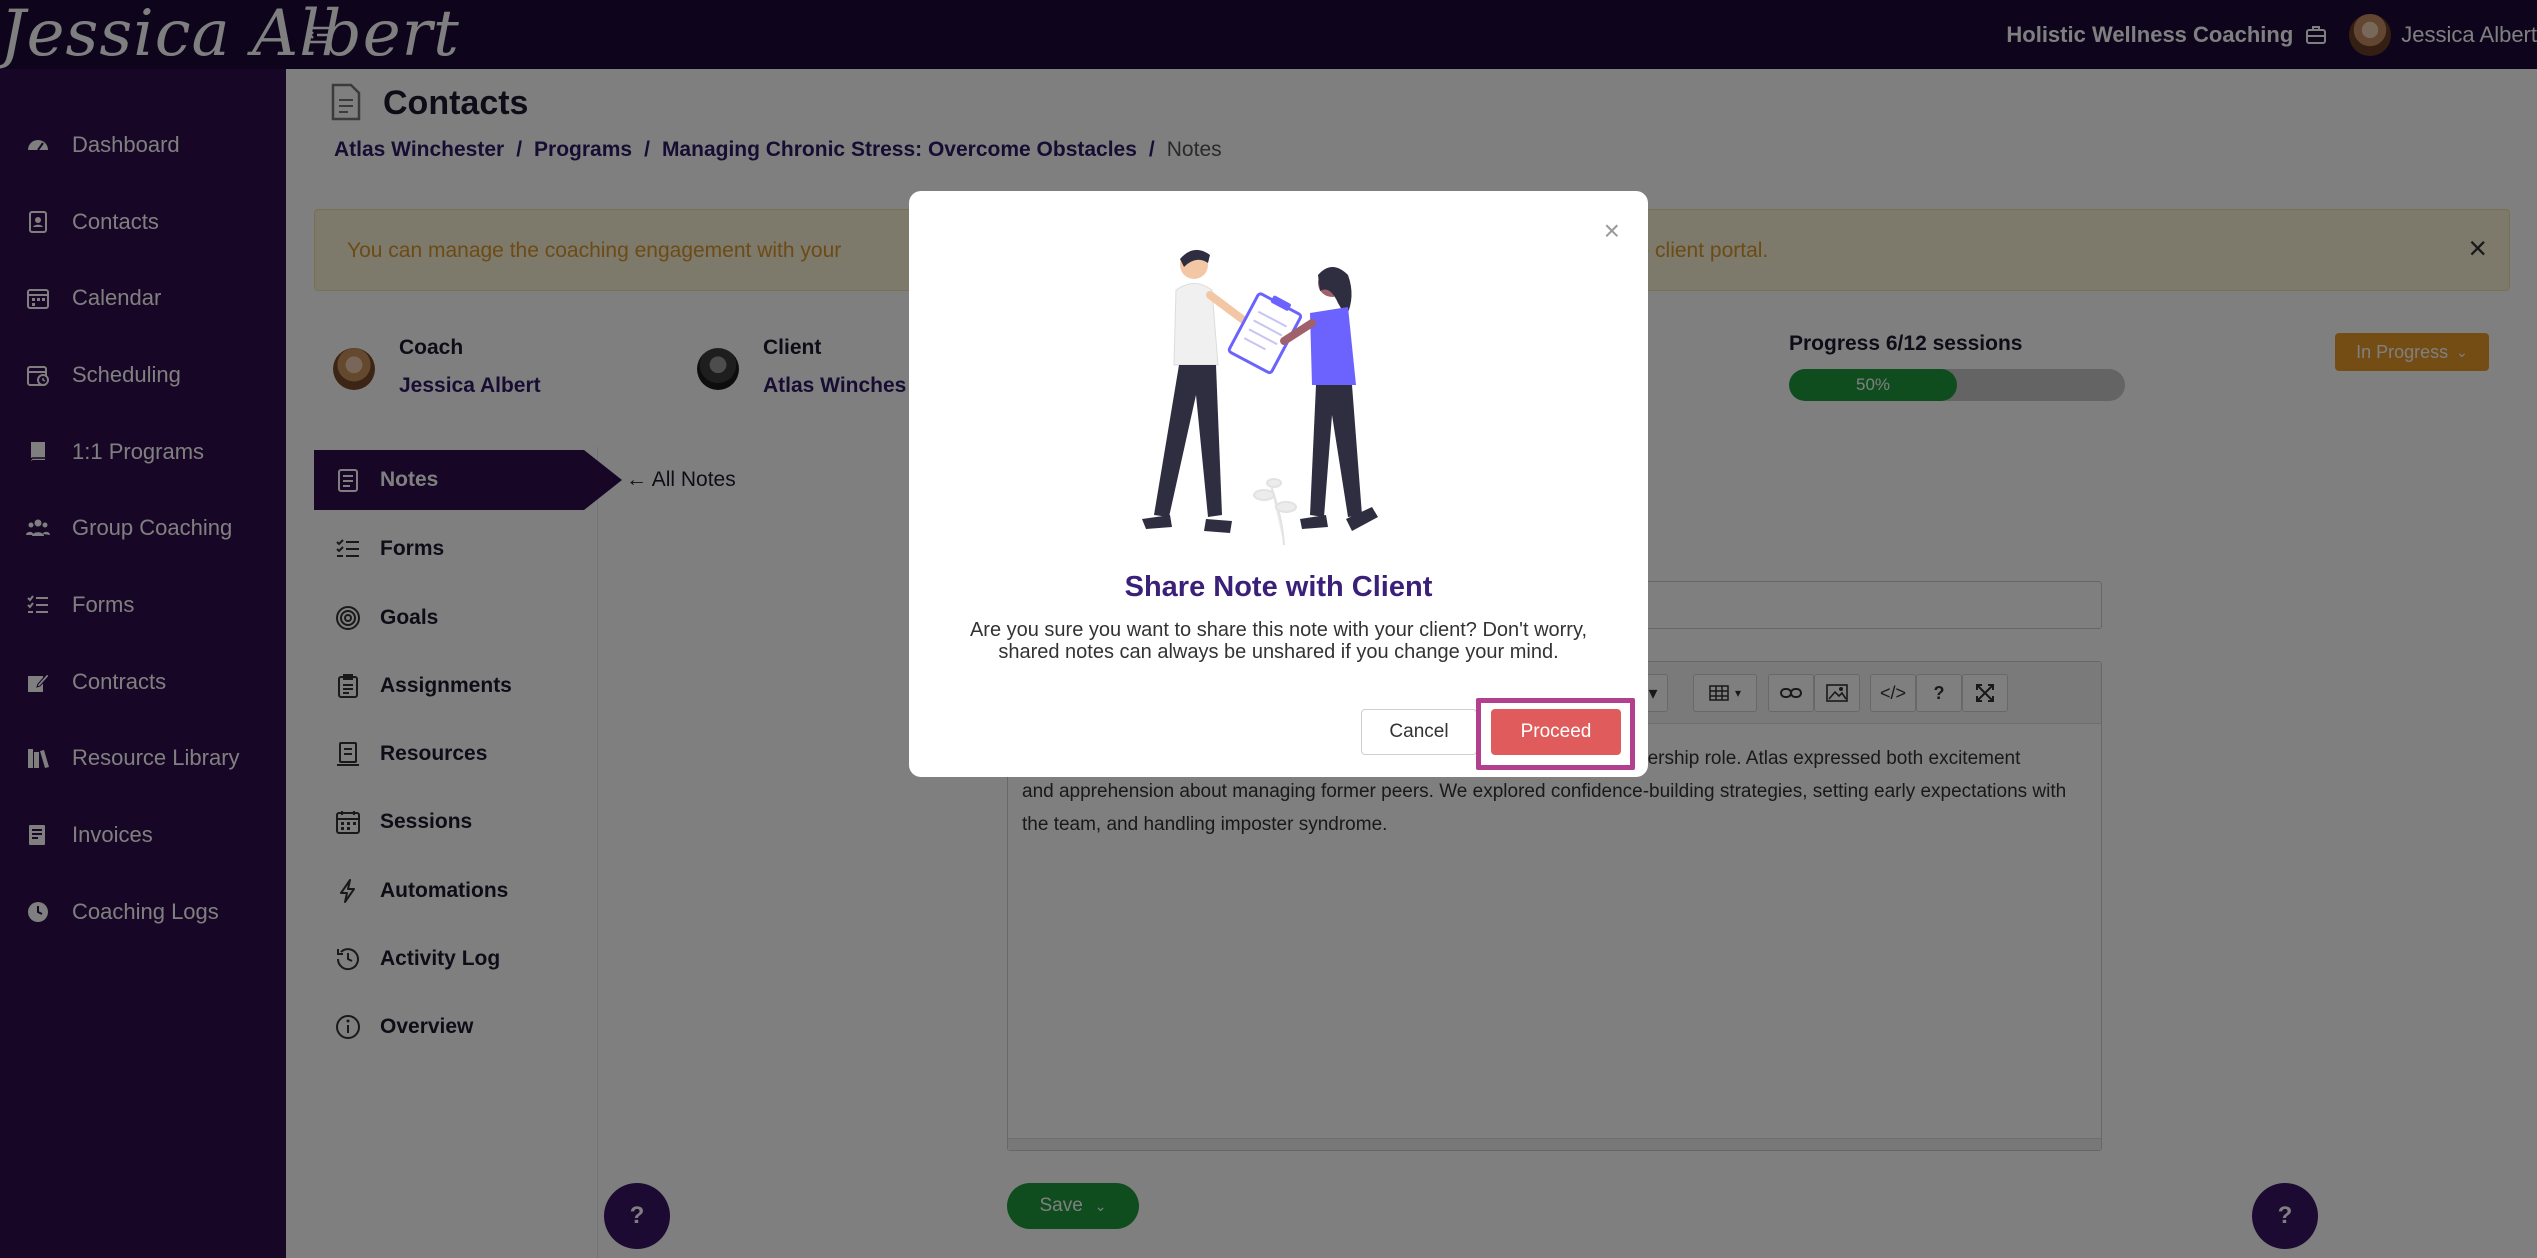  I want to click on modal-title: Share Note with Client, so click(1278, 587).